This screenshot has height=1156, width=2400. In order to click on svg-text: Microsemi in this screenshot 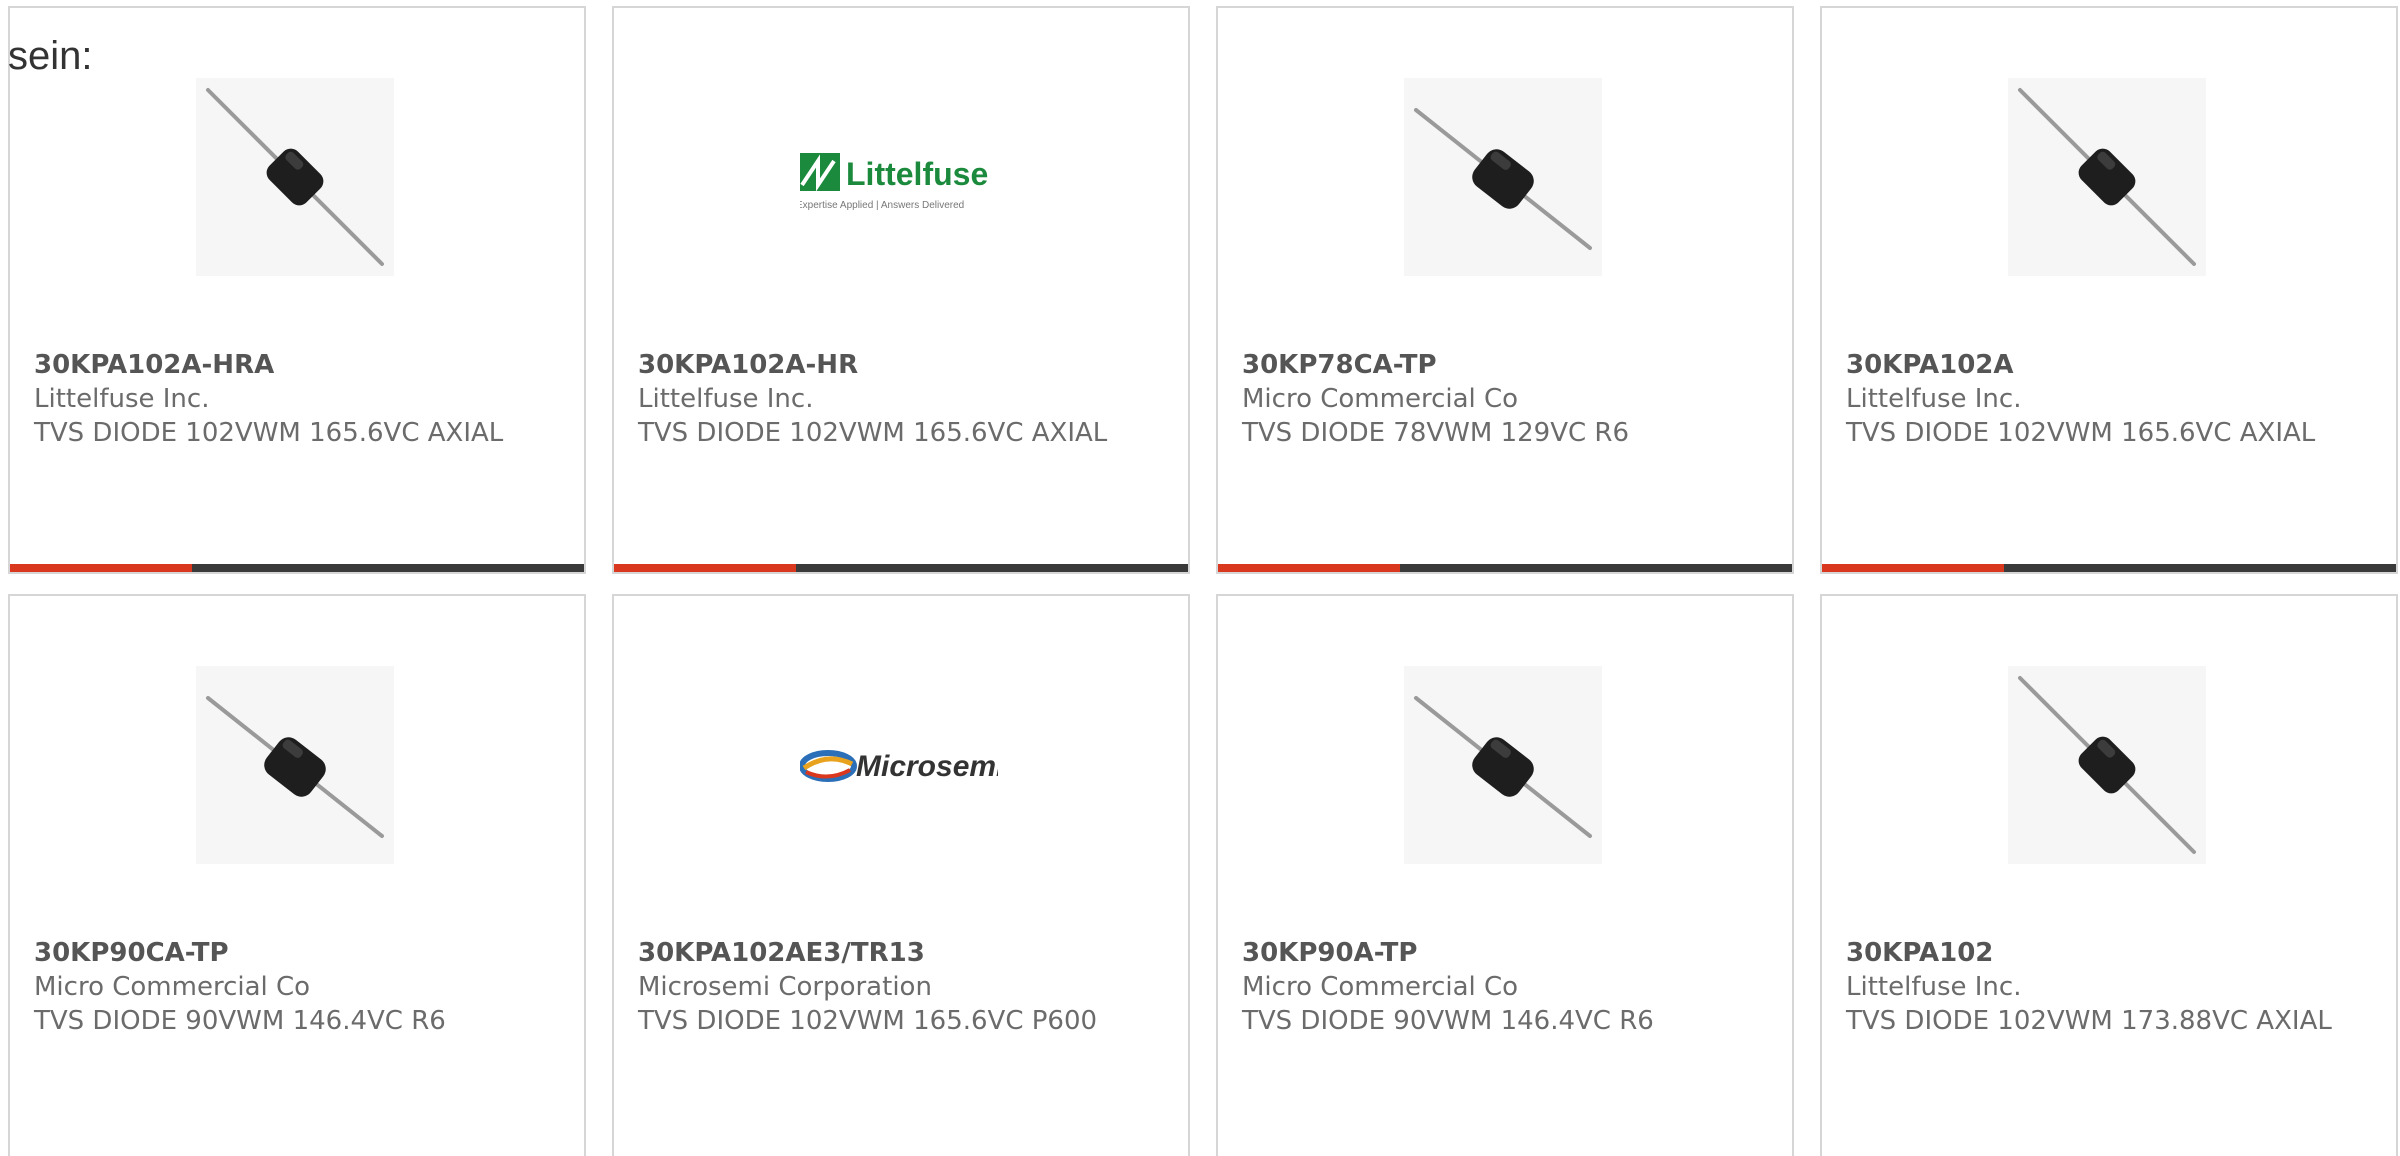, I will do `click(927, 766)`.